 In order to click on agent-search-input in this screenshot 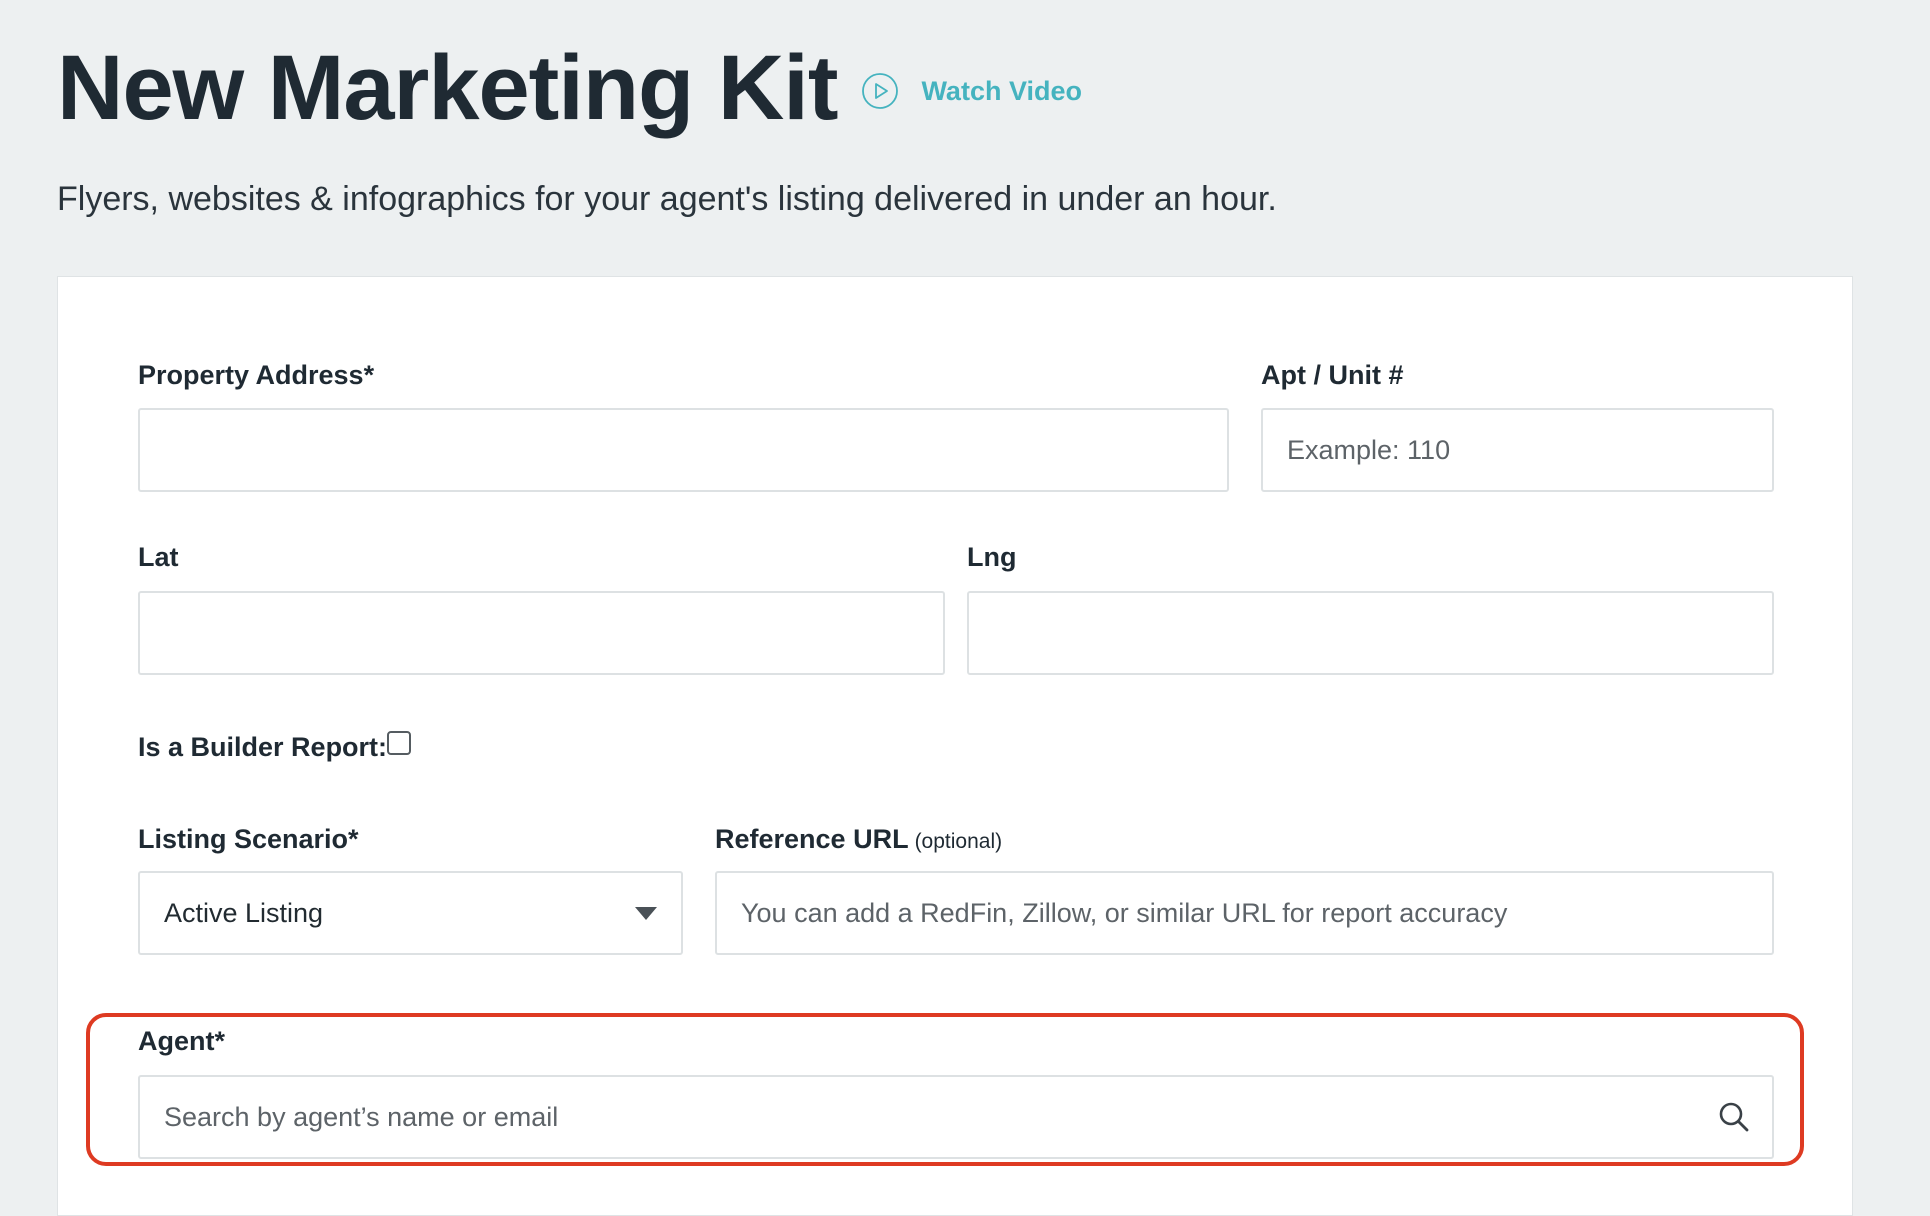, I will do `click(956, 1117)`.